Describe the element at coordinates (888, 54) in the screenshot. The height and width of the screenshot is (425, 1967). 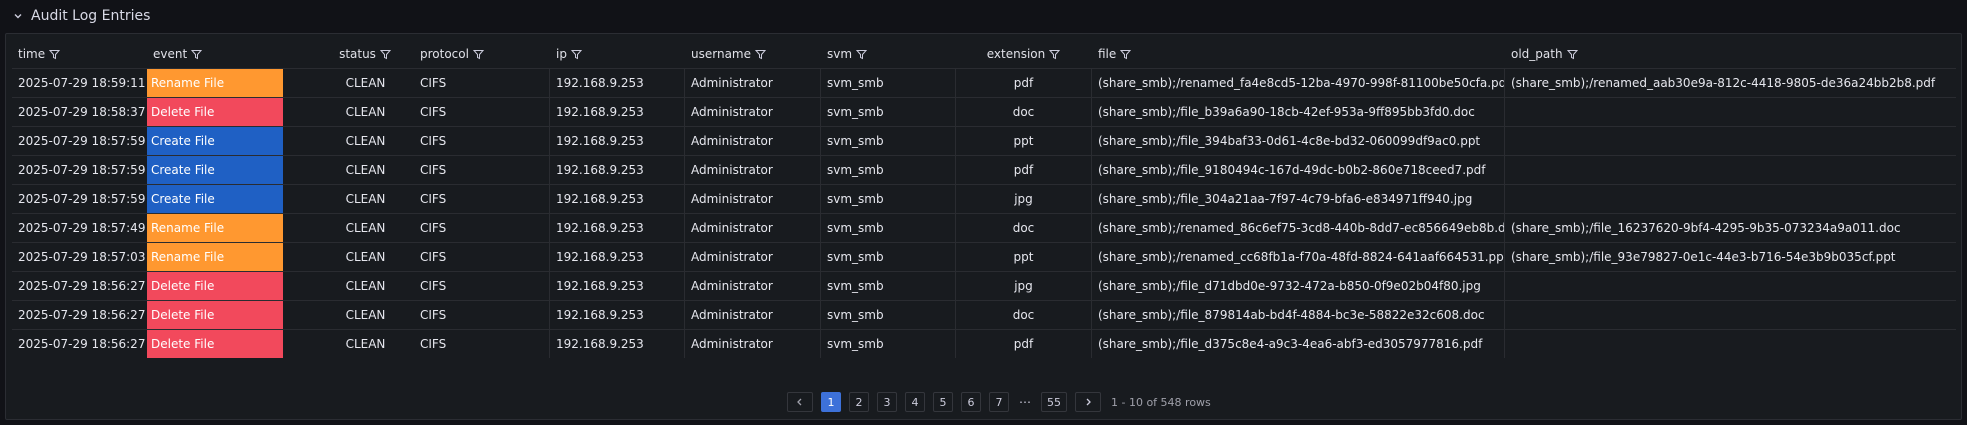
I see `column-header-svm: svm` at that location.